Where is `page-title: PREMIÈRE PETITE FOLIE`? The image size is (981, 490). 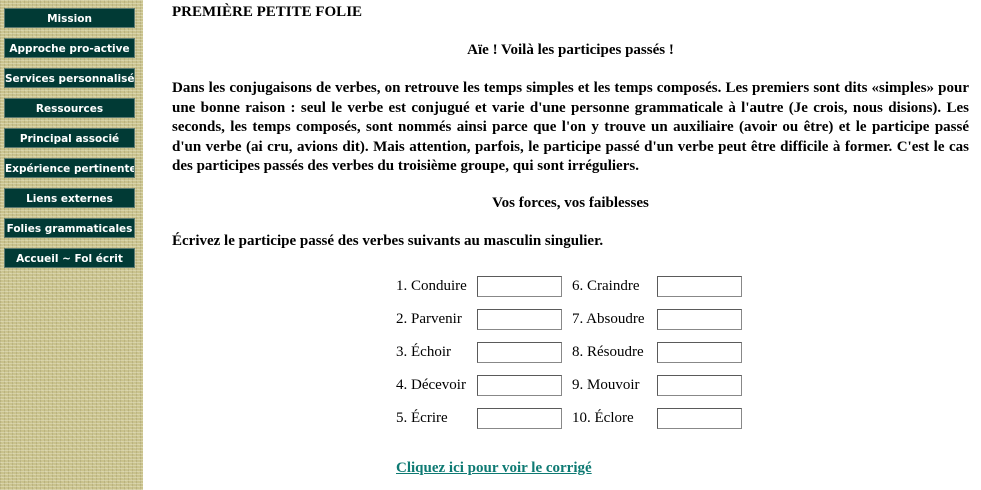
page-title: PREMIÈRE PETITE FOLIE is located at coordinates (267, 12).